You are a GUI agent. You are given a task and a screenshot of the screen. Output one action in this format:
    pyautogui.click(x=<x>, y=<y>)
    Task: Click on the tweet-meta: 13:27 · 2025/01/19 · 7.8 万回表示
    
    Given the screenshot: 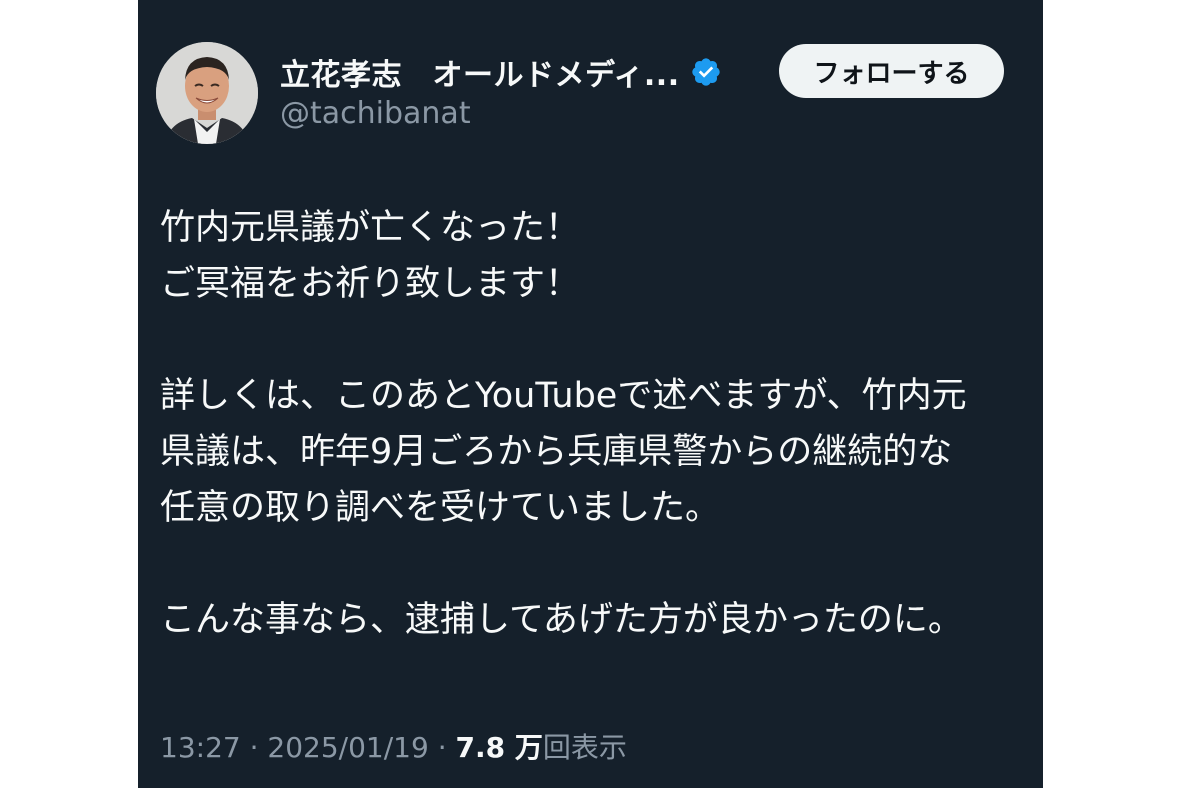 What is the action you would take?
    pyautogui.click(x=393, y=746)
    